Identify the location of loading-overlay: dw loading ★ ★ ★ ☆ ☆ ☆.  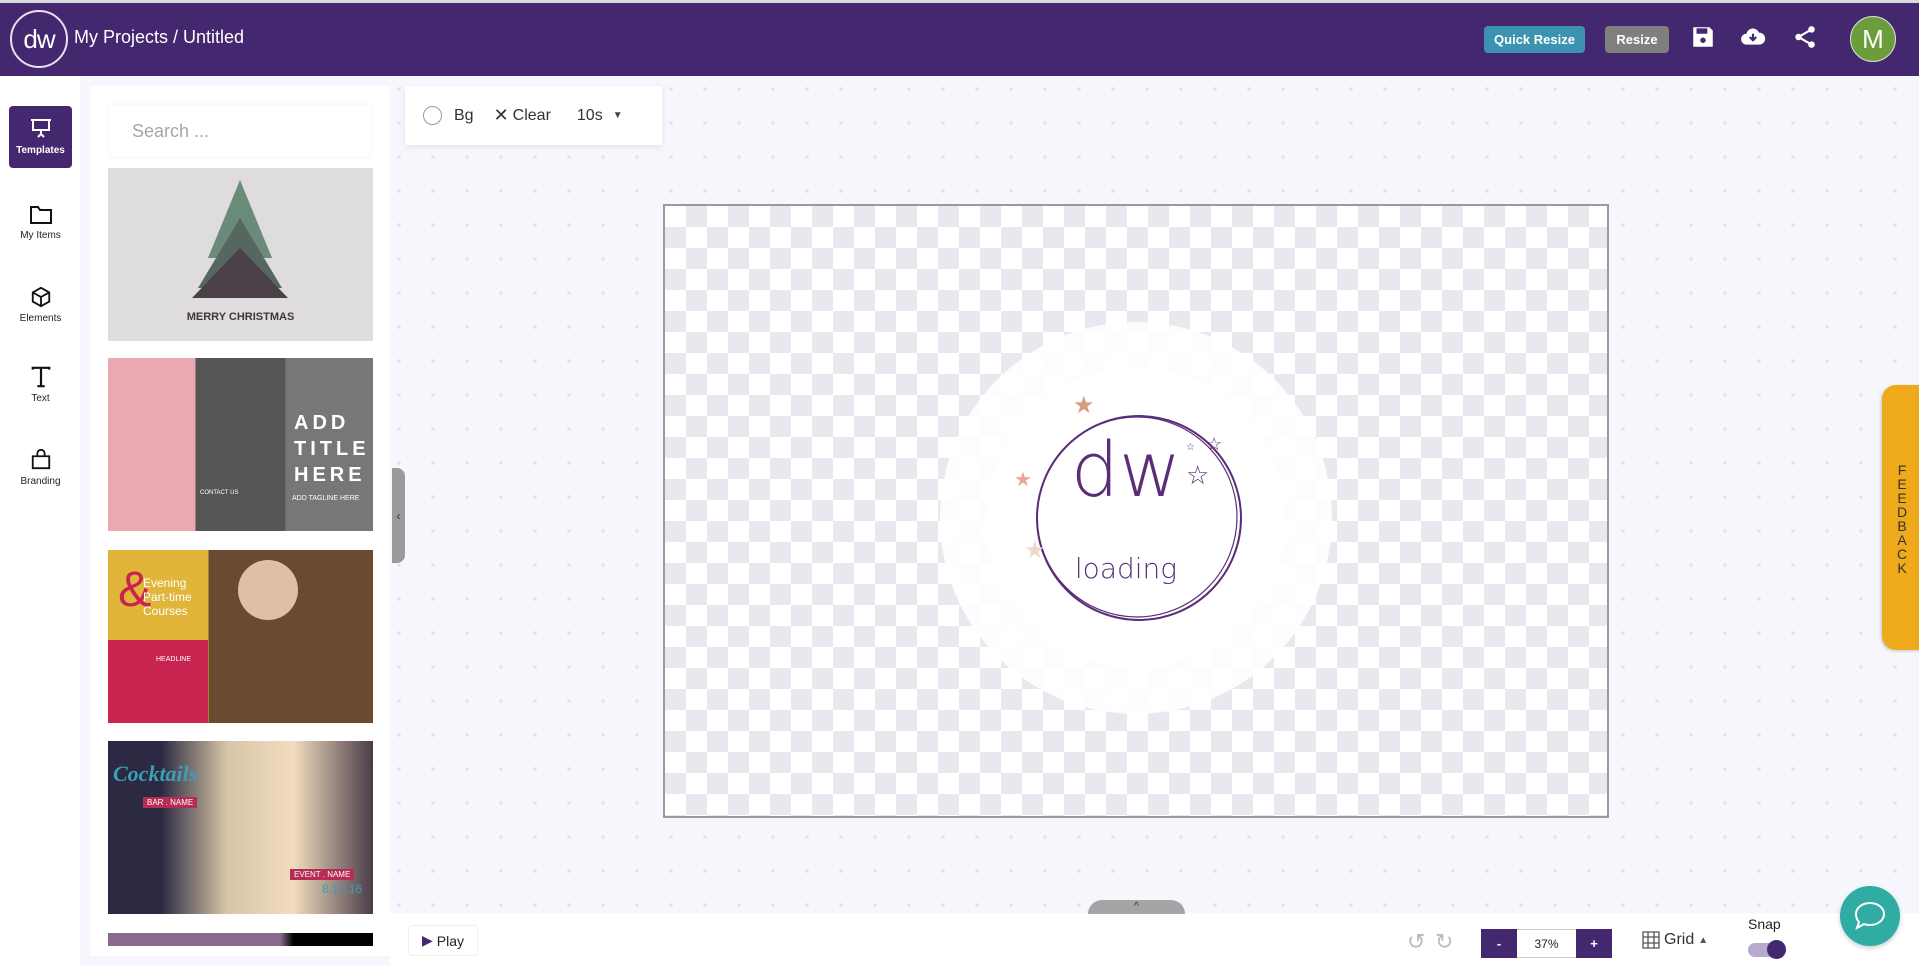
(1136, 518).